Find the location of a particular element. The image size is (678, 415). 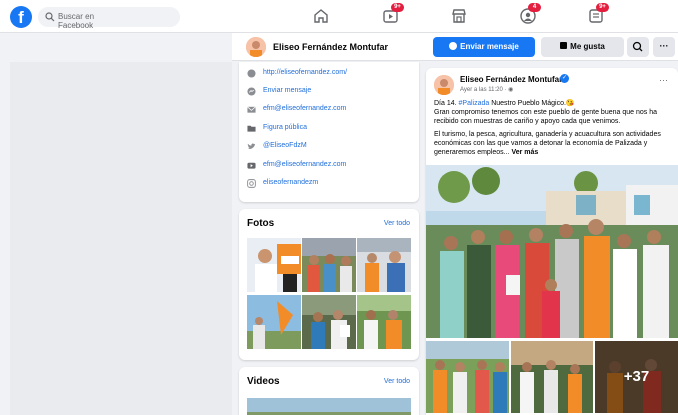

marketplace-icon is located at coordinates (459, 16).